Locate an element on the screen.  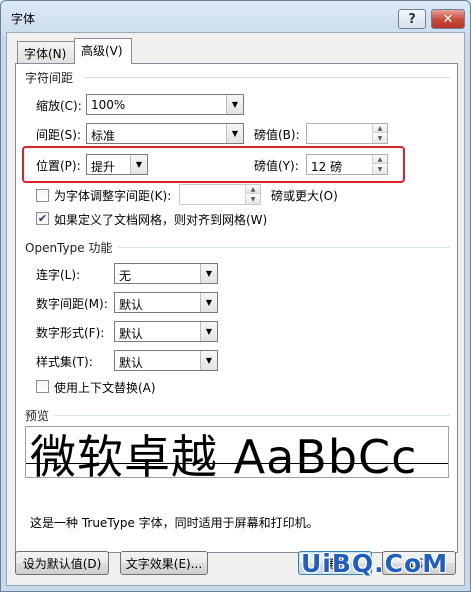
window-title: 字体 is located at coordinates (23, 19).